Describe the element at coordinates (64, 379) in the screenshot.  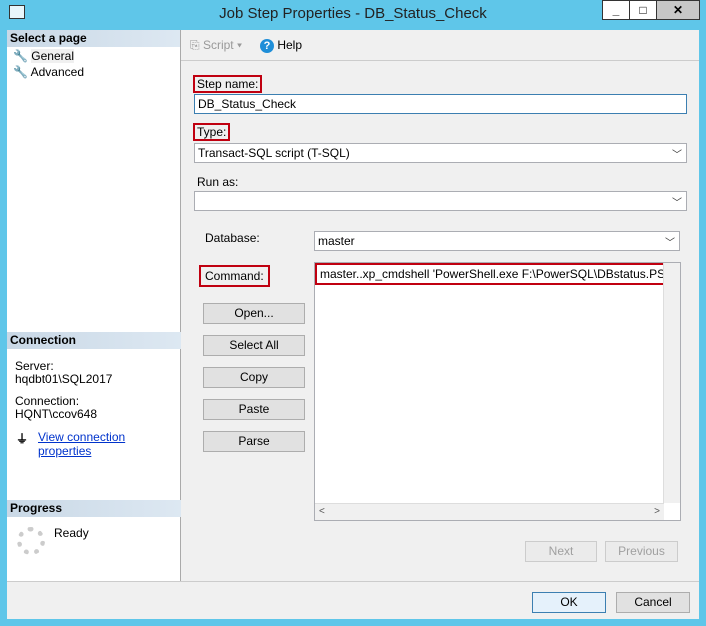
I see `server-value: hqdbt01\SQL2017` at that location.